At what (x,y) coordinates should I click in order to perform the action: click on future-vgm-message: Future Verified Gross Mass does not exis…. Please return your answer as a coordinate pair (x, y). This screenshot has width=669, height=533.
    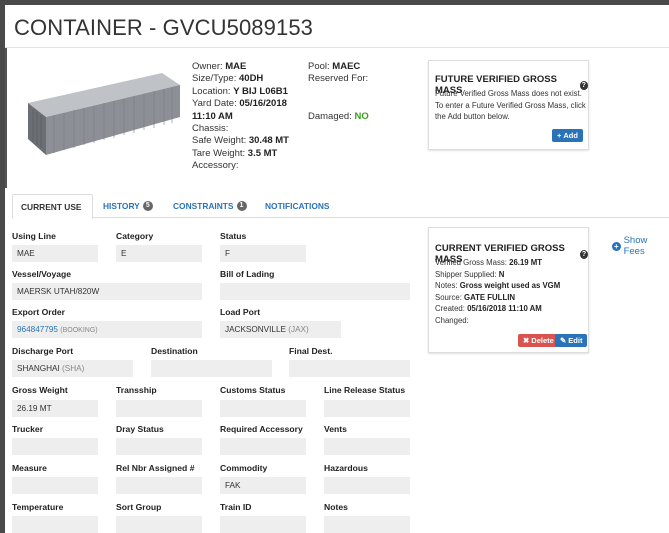
    Looking at the image, I should click on (510, 105).